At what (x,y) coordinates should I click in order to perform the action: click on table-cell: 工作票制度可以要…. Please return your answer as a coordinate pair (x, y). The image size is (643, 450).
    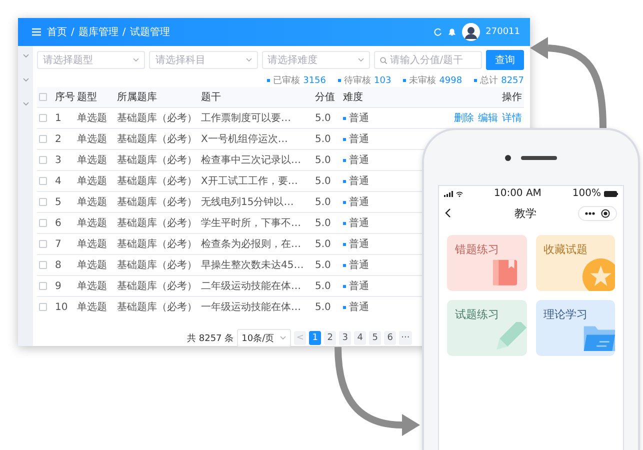
    Looking at the image, I should click on (246, 118).